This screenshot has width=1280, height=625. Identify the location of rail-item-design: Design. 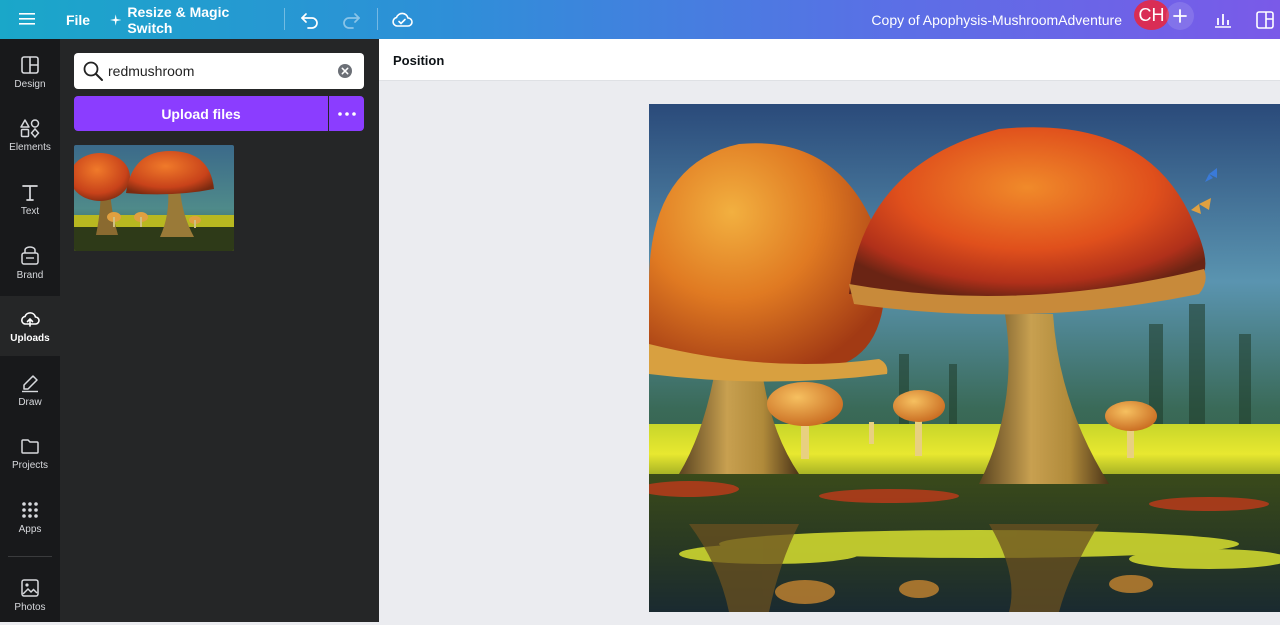
(30, 72).